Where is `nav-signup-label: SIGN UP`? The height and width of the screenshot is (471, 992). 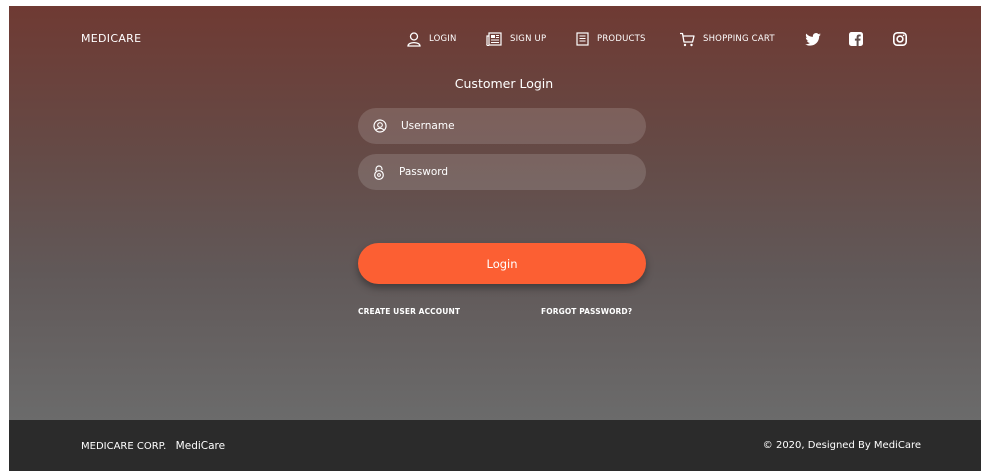 nav-signup-label: SIGN UP is located at coordinates (528, 39).